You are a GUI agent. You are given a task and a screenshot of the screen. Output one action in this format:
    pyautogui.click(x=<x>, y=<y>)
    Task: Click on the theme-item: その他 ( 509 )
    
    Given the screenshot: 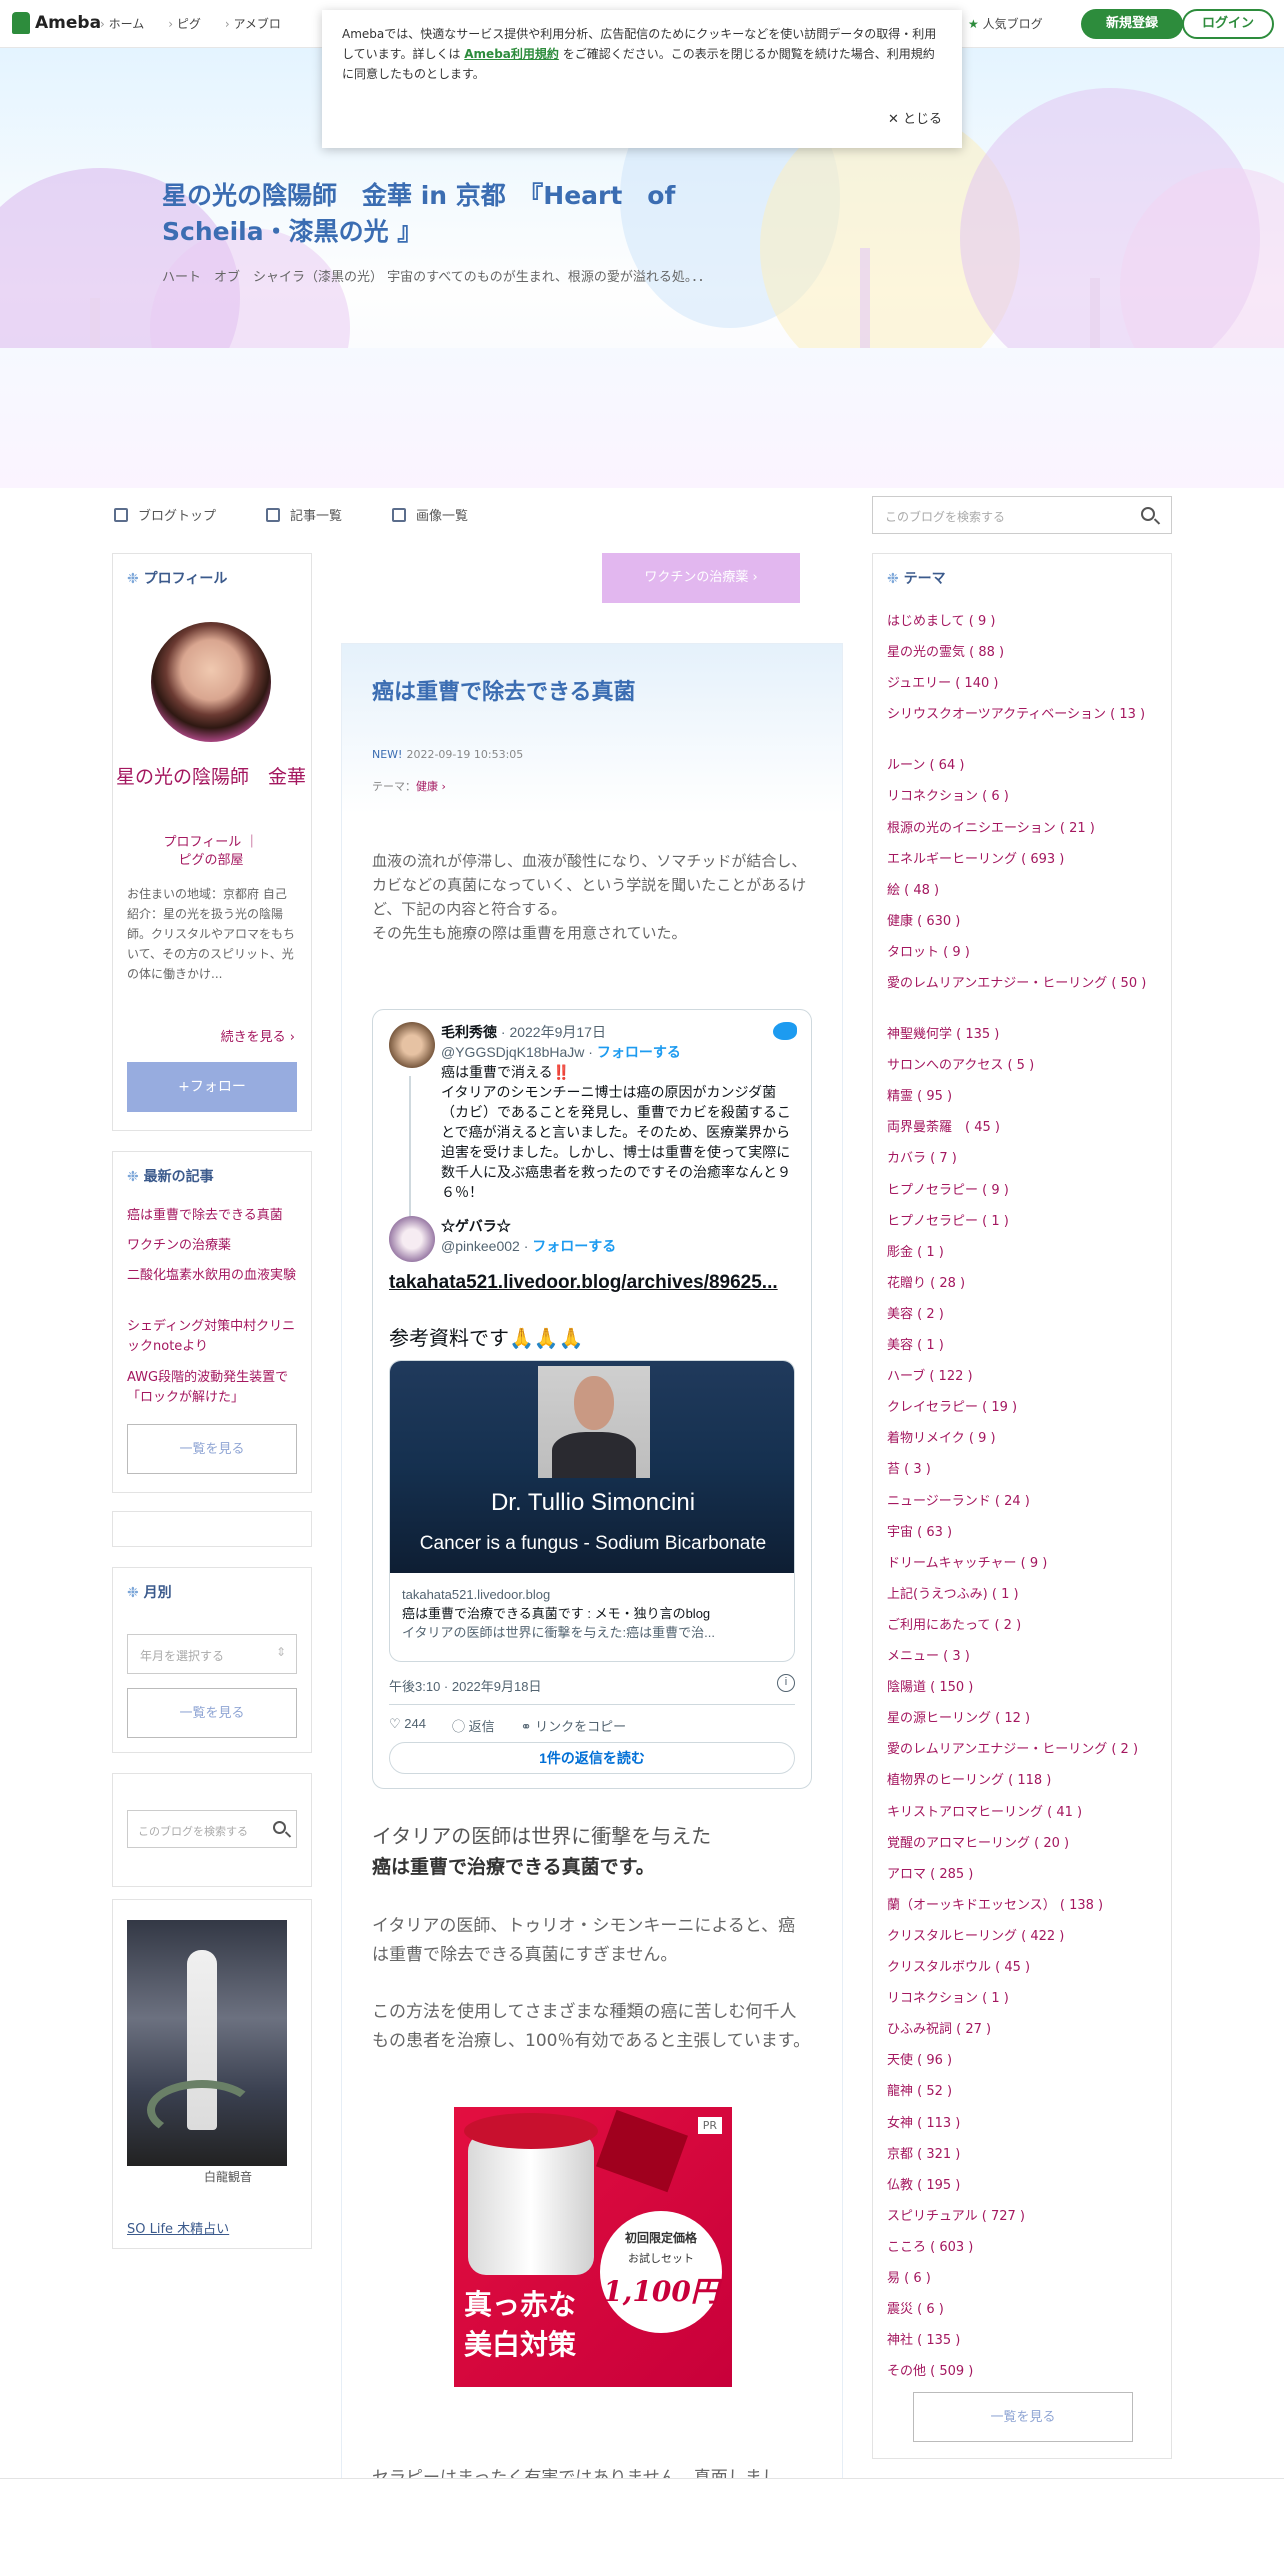 What is the action you would take?
    pyautogui.click(x=1028, y=2372)
    